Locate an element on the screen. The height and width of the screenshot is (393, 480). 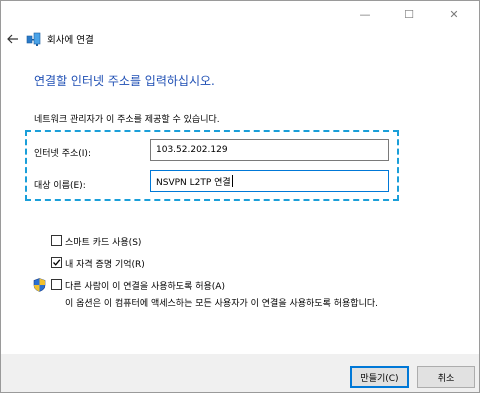
cancel-button: 취소 is located at coordinates (446, 377).